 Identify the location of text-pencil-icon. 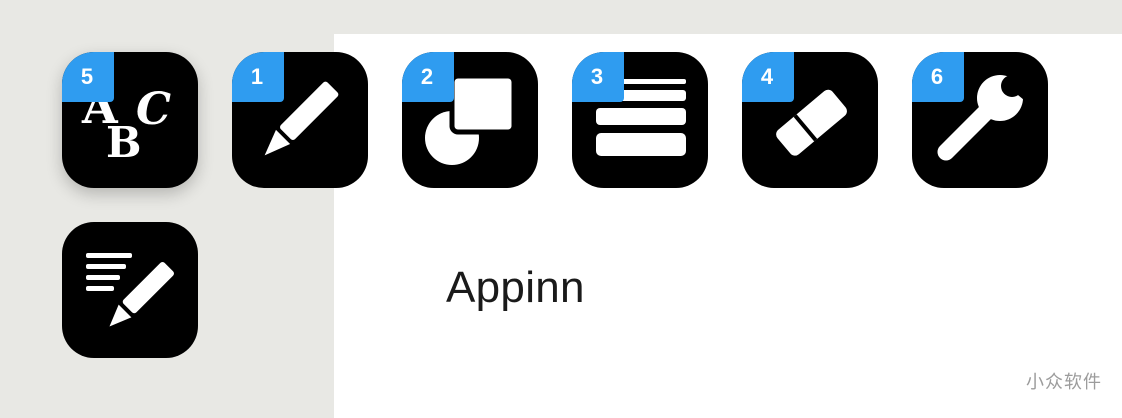
(130, 290).